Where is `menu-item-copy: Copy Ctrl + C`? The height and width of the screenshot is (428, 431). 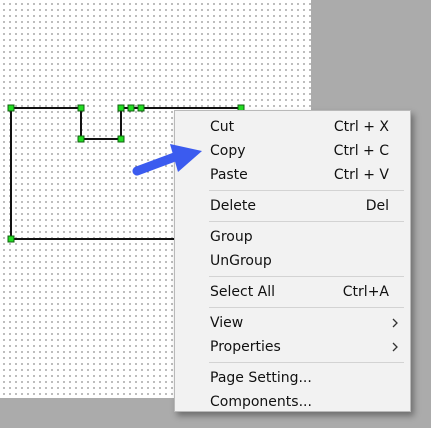 menu-item-copy: Copy Ctrl + C is located at coordinates (292, 151).